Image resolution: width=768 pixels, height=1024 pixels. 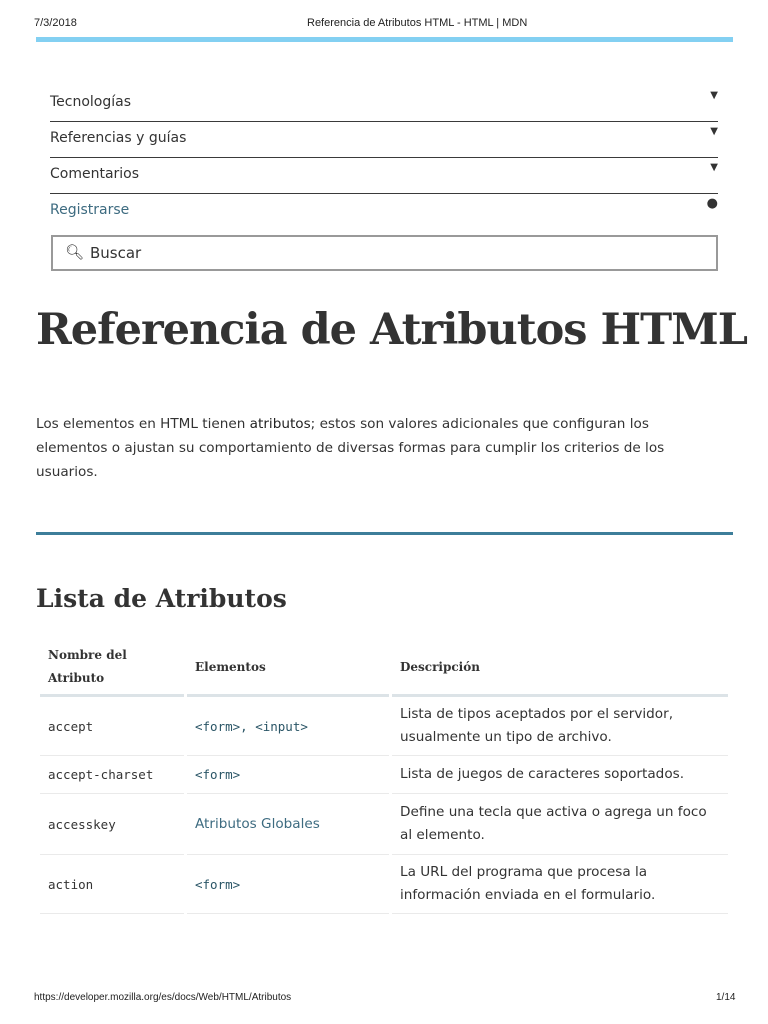 What do you see at coordinates (384, 39) in the screenshot?
I see `top-bar` at bounding box center [384, 39].